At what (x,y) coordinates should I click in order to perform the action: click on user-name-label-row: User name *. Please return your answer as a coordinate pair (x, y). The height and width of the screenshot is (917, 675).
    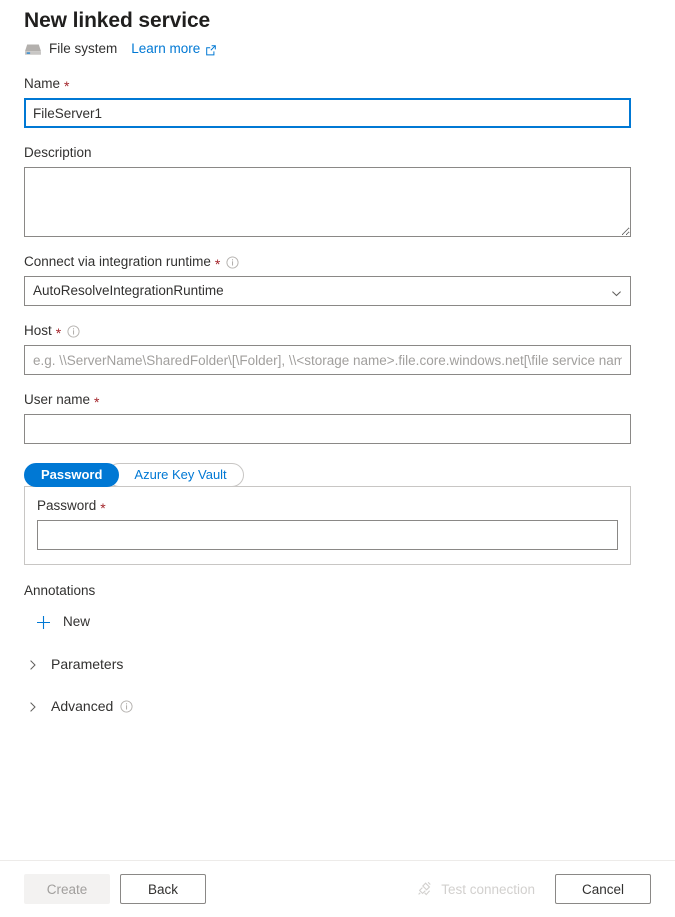
    Looking at the image, I should click on (337, 400).